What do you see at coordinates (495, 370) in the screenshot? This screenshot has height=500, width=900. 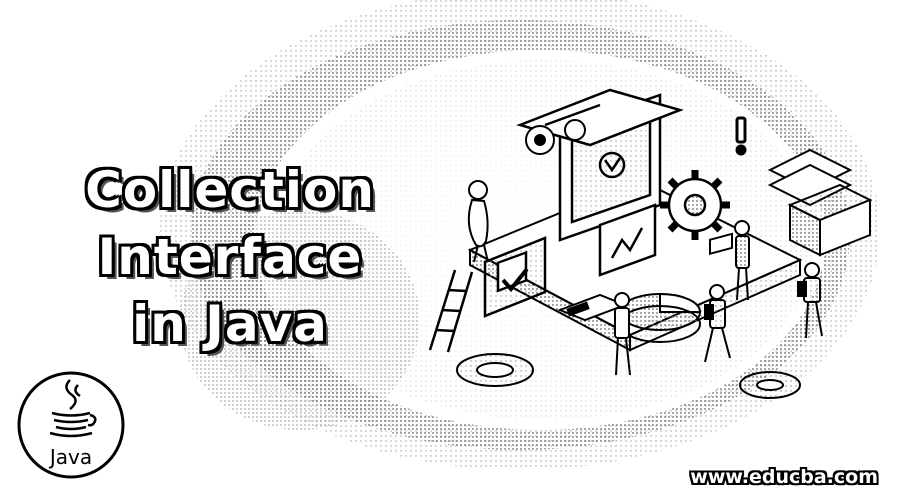 I see `gear-bottom-left-icon` at bounding box center [495, 370].